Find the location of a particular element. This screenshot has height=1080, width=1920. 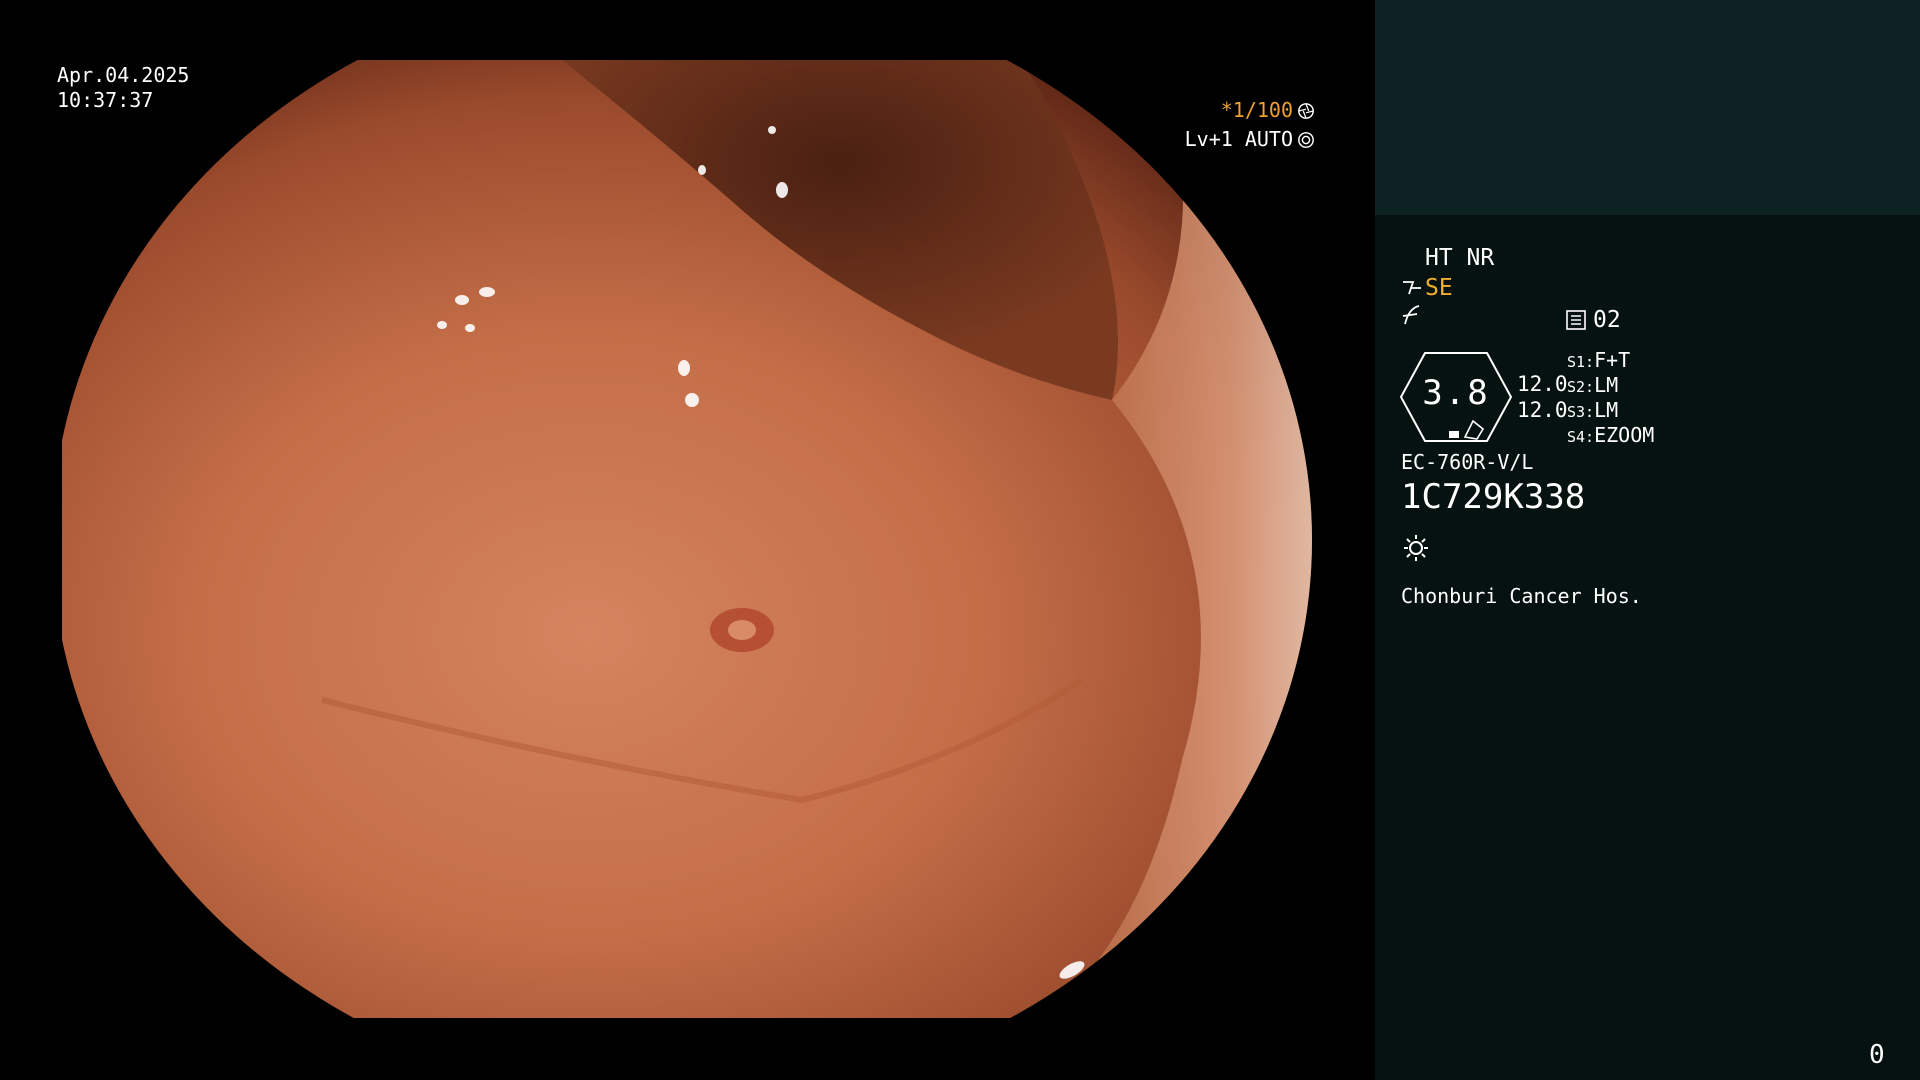

exam-time: 10:37:37 is located at coordinates (105, 100).